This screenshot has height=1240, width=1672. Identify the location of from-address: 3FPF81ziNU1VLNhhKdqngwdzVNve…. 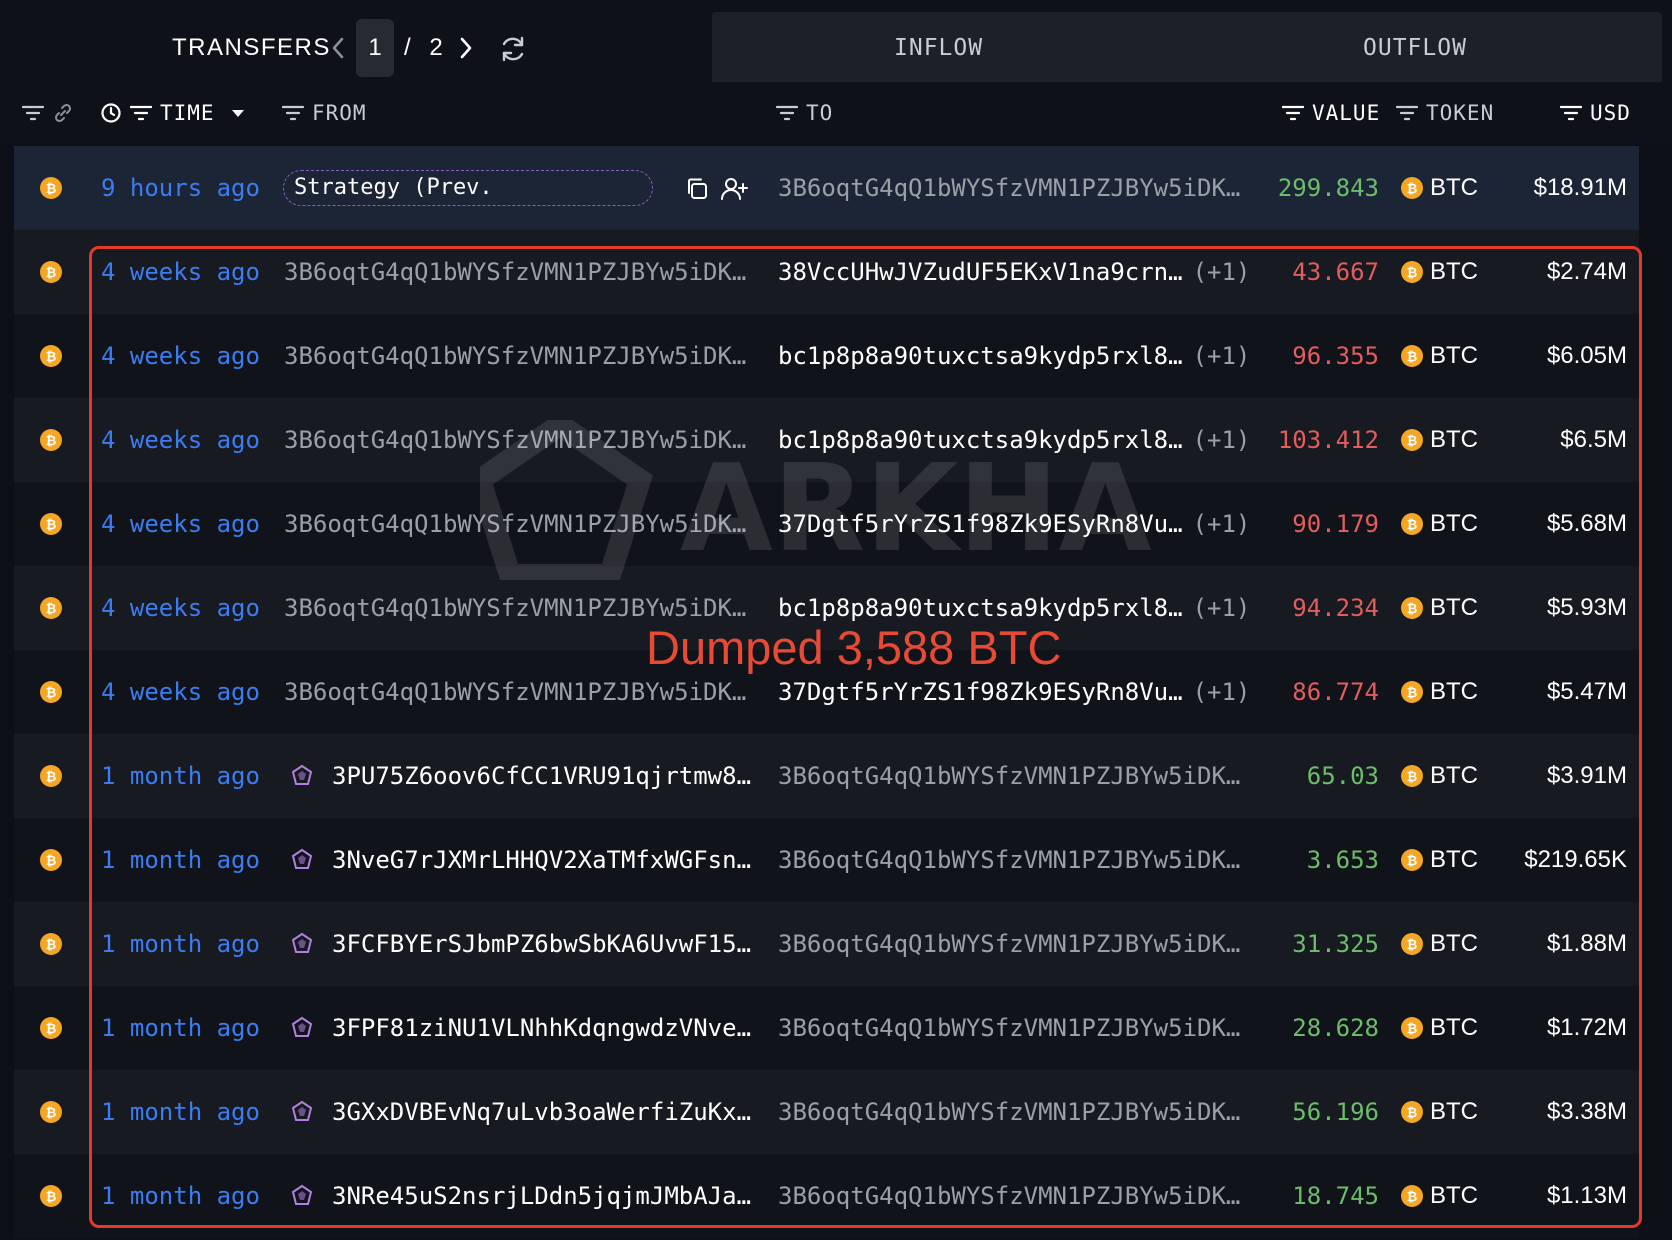
(541, 1028).